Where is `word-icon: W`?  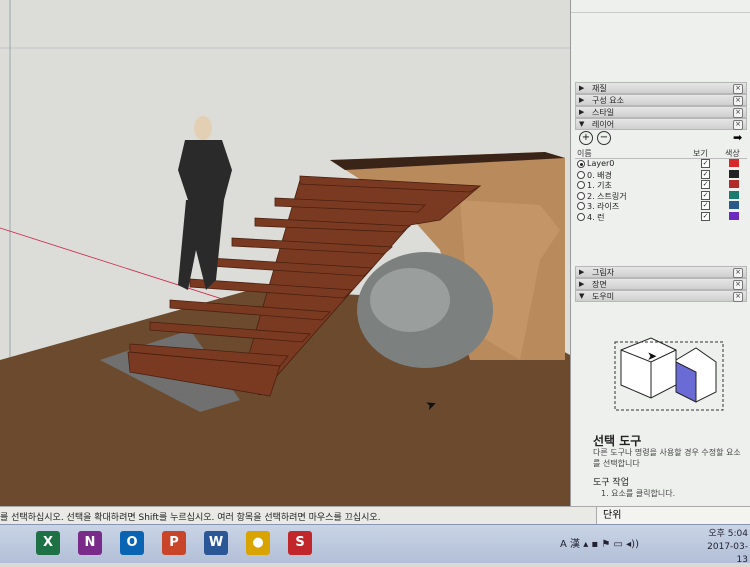 word-icon: W is located at coordinates (216, 543).